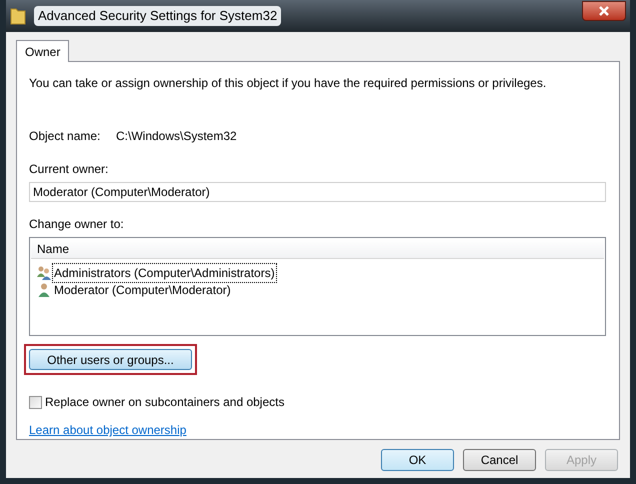  What do you see at coordinates (43, 51) in the screenshot?
I see `tab: Owner` at bounding box center [43, 51].